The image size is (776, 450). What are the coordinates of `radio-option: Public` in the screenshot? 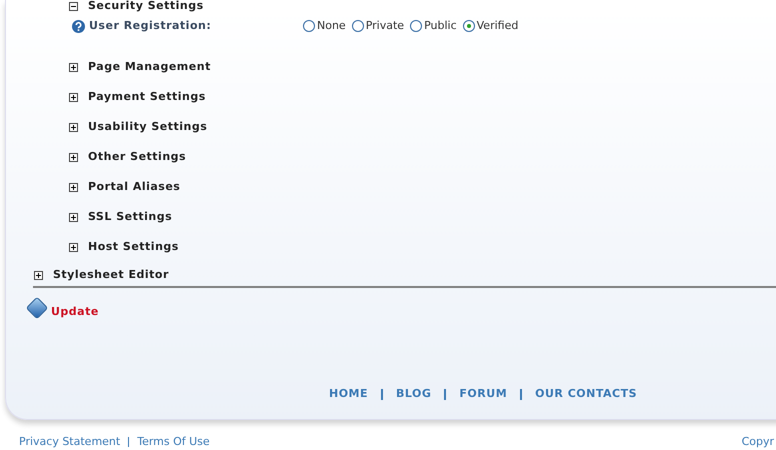 It's located at (433, 26).